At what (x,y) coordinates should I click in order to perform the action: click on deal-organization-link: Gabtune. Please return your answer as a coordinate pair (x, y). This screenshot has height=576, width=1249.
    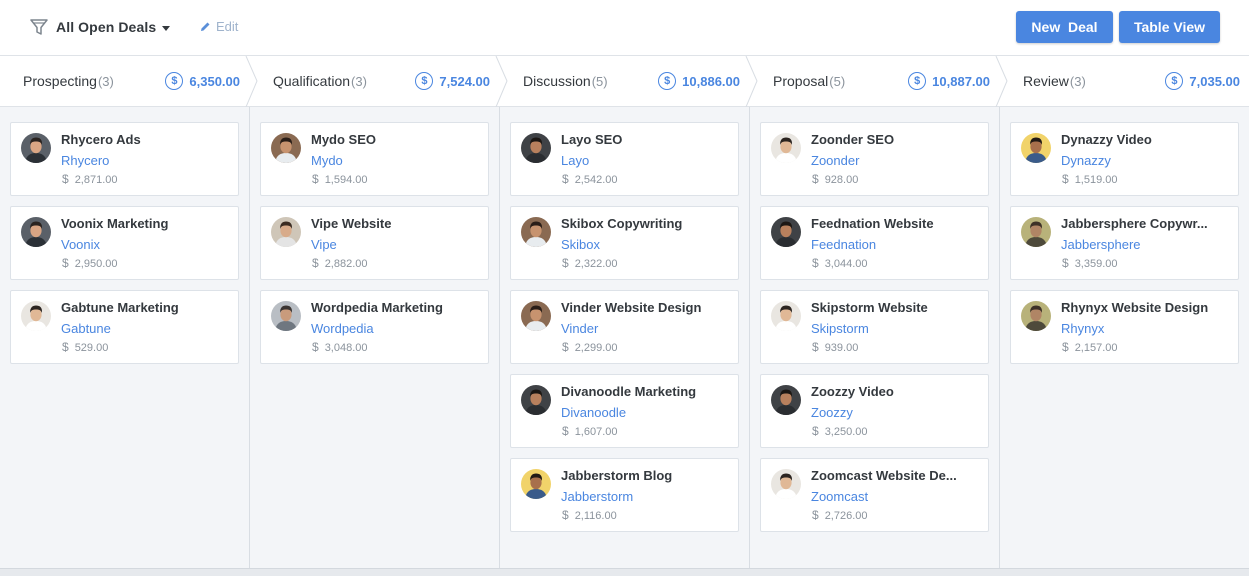
    Looking at the image, I should click on (86, 328).